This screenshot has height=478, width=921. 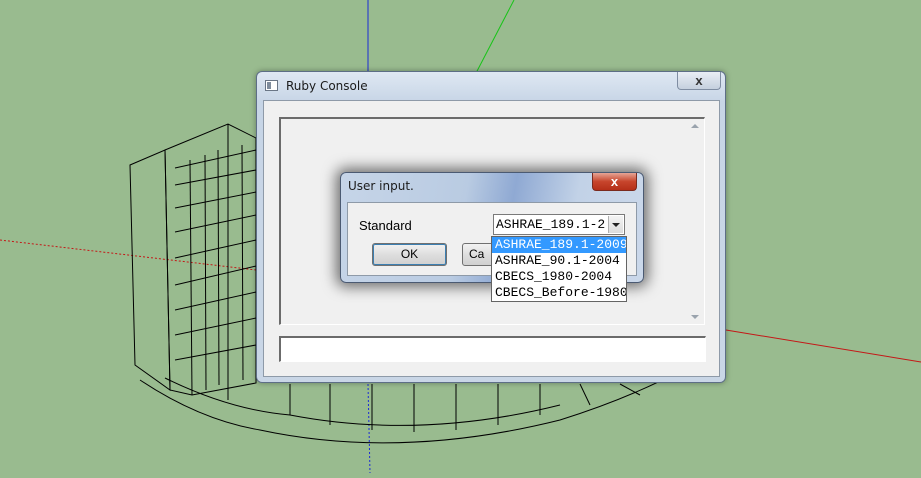 What do you see at coordinates (695, 126) in the screenshot?
I see `scroll-up-arrow-icon` at bounding box center [695, 126].